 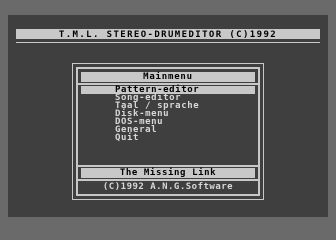 What do you see at coordinates (168, 138) in the screenshot?
I see `menu-item-quit: Quit` at bounding box center [168, 138].